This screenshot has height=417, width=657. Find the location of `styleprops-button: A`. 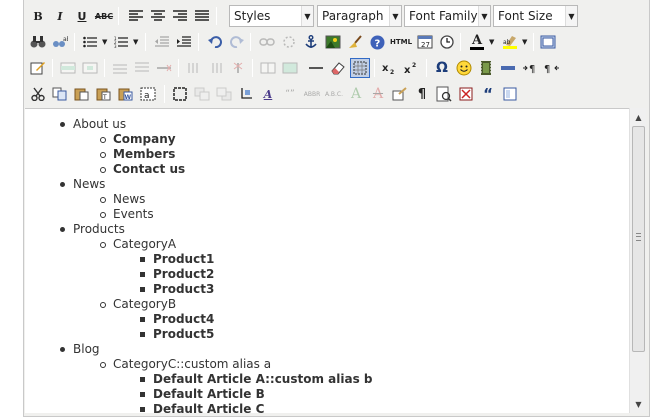

styleprops-button: A is located at coordinates (268, 94).